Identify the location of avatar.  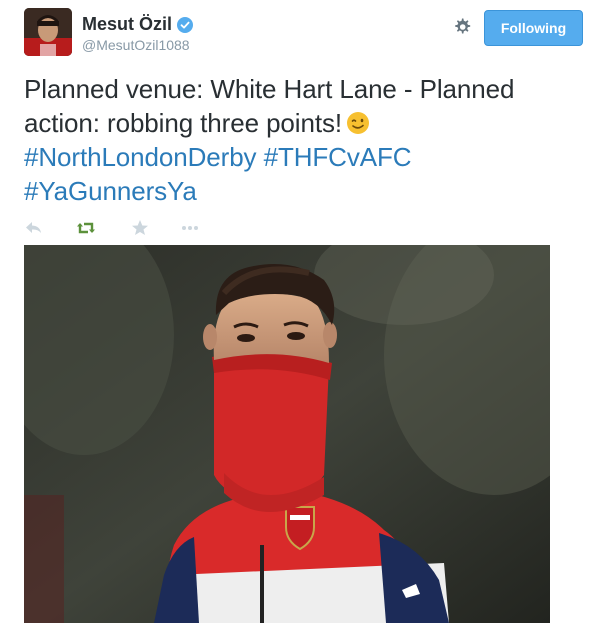
(48, 32).